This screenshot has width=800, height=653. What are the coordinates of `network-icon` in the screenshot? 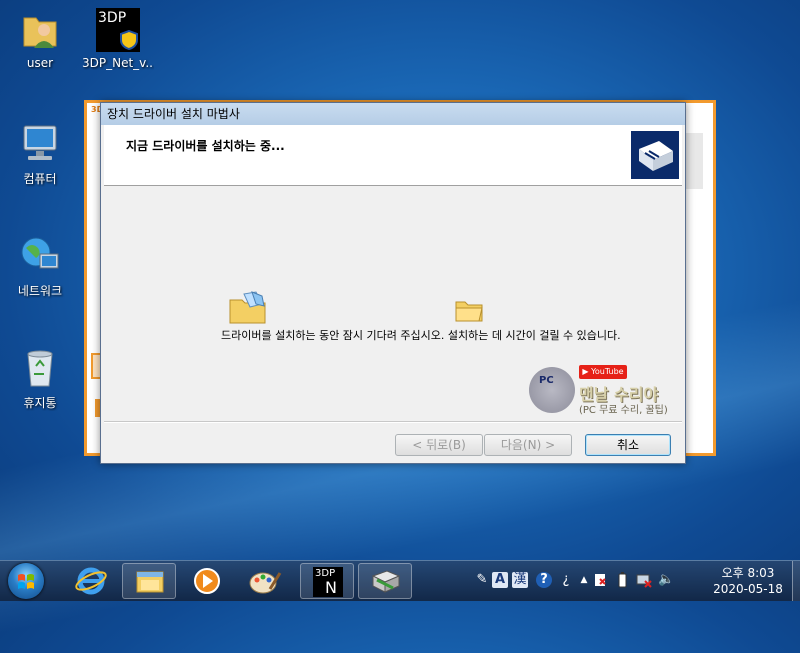 It's located at (40, 256).